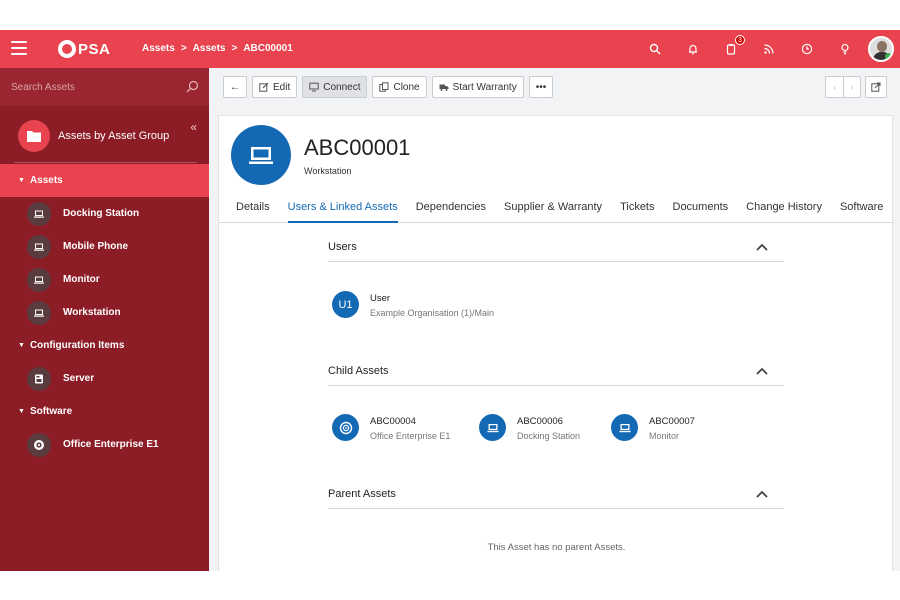 This screenshot has height=600, width=900. What do you see at coordinates (637, 209) in the screenshot?
I see `tab-tickets: Tickets` at bounding box center [637, 209].